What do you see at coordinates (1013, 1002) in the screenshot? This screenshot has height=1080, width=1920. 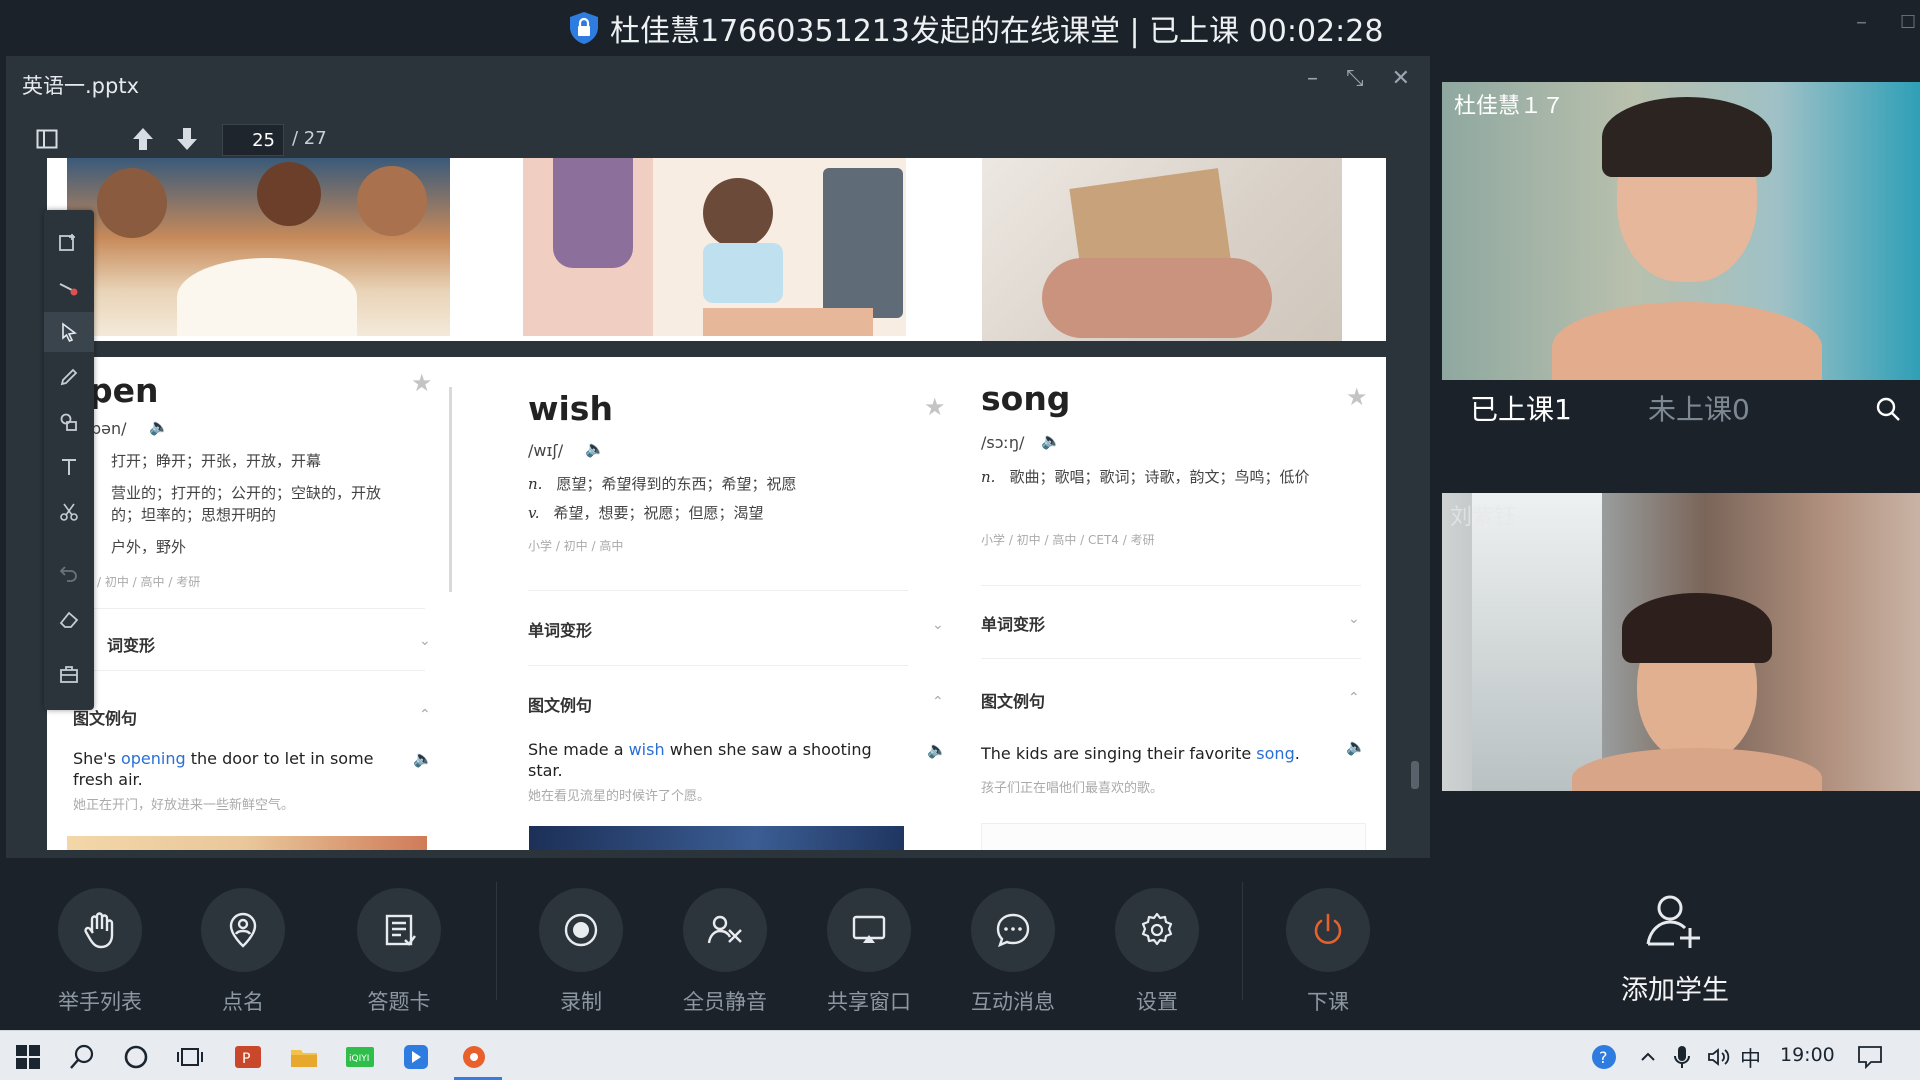 I see `interactive-messages-label: 互动消息` at bounding box center [1013, 1002].